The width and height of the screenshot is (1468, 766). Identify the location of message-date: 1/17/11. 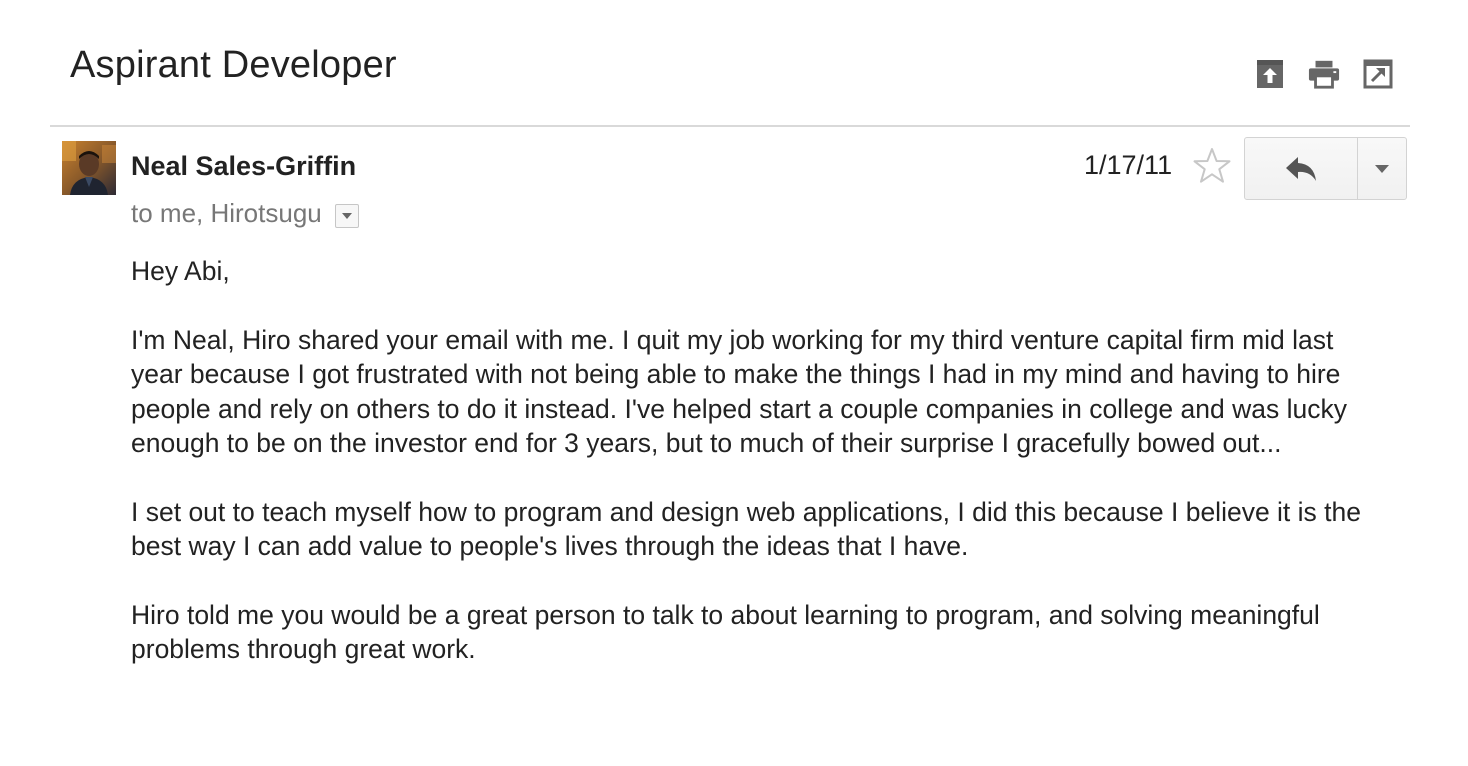
(1128, 165).